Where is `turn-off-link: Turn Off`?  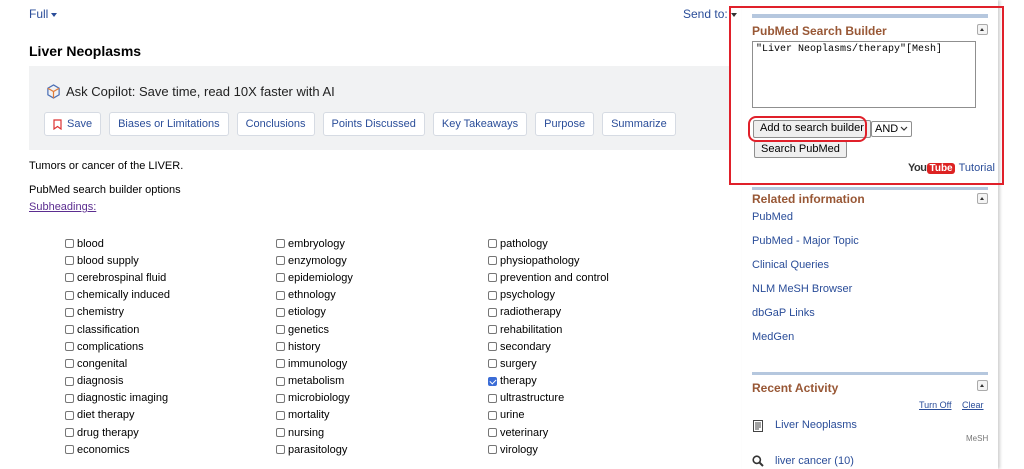 turn-off-link: Turn Off is located at coordinates (935, 405).